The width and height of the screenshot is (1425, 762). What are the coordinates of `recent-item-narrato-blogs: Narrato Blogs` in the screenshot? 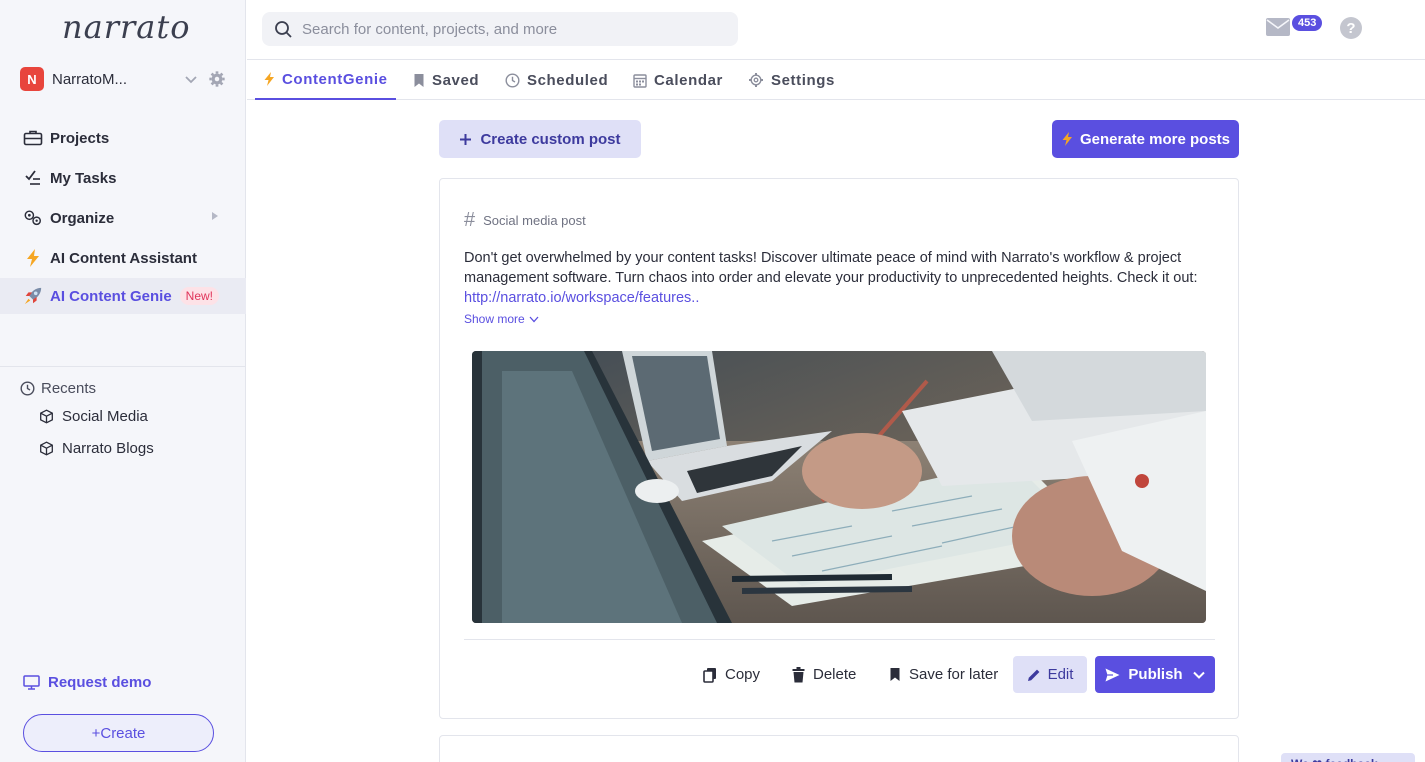 It's located at (96, 448).